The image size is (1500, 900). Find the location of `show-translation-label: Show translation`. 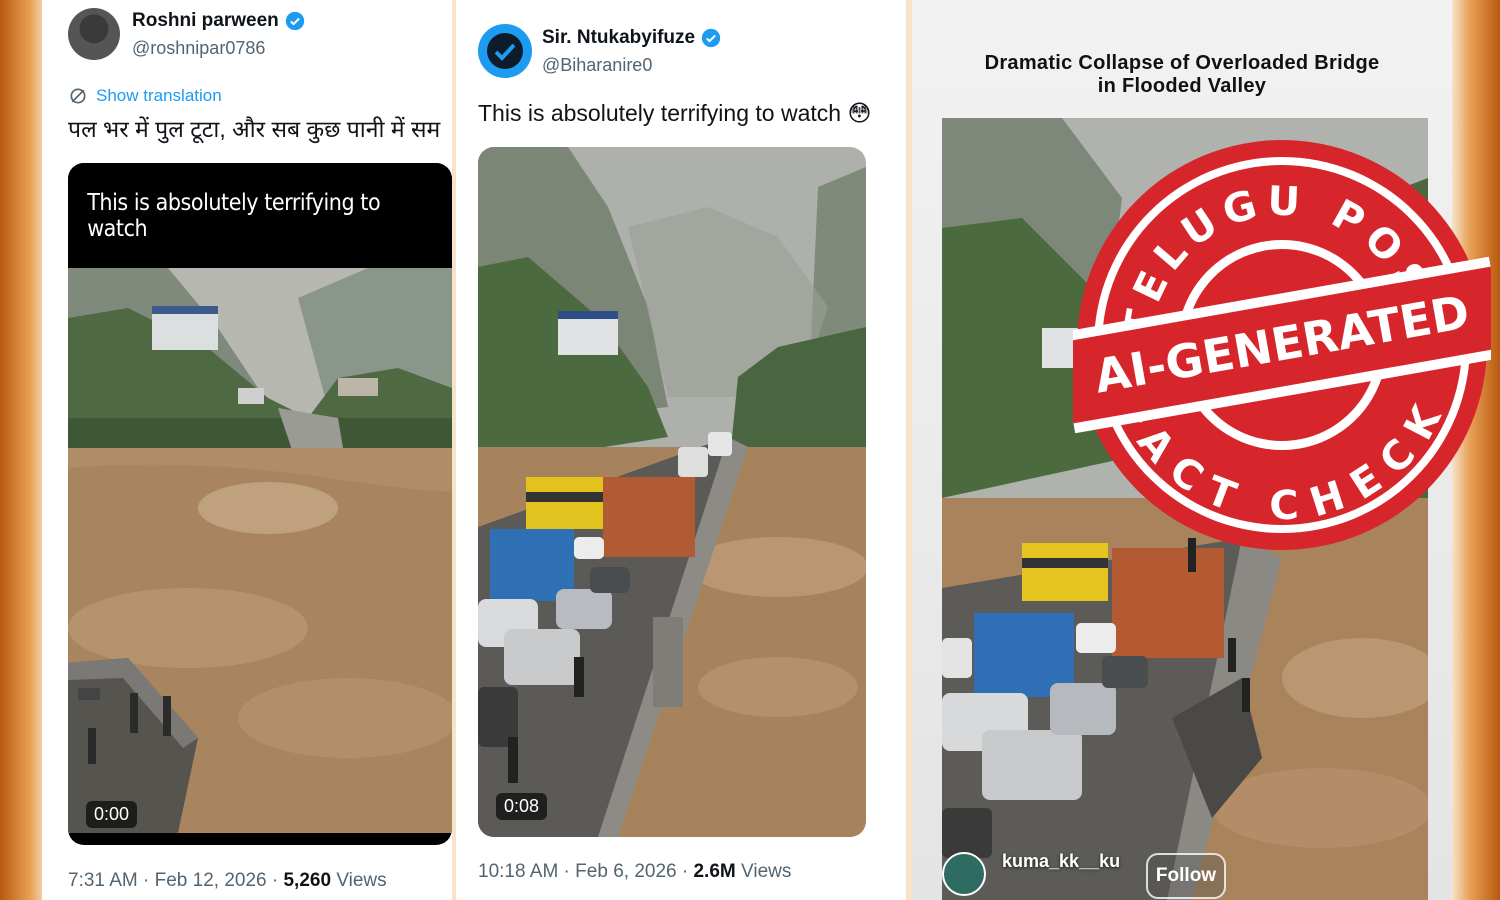

show-translation-label: Show translation is located at coordinates (159, 96).